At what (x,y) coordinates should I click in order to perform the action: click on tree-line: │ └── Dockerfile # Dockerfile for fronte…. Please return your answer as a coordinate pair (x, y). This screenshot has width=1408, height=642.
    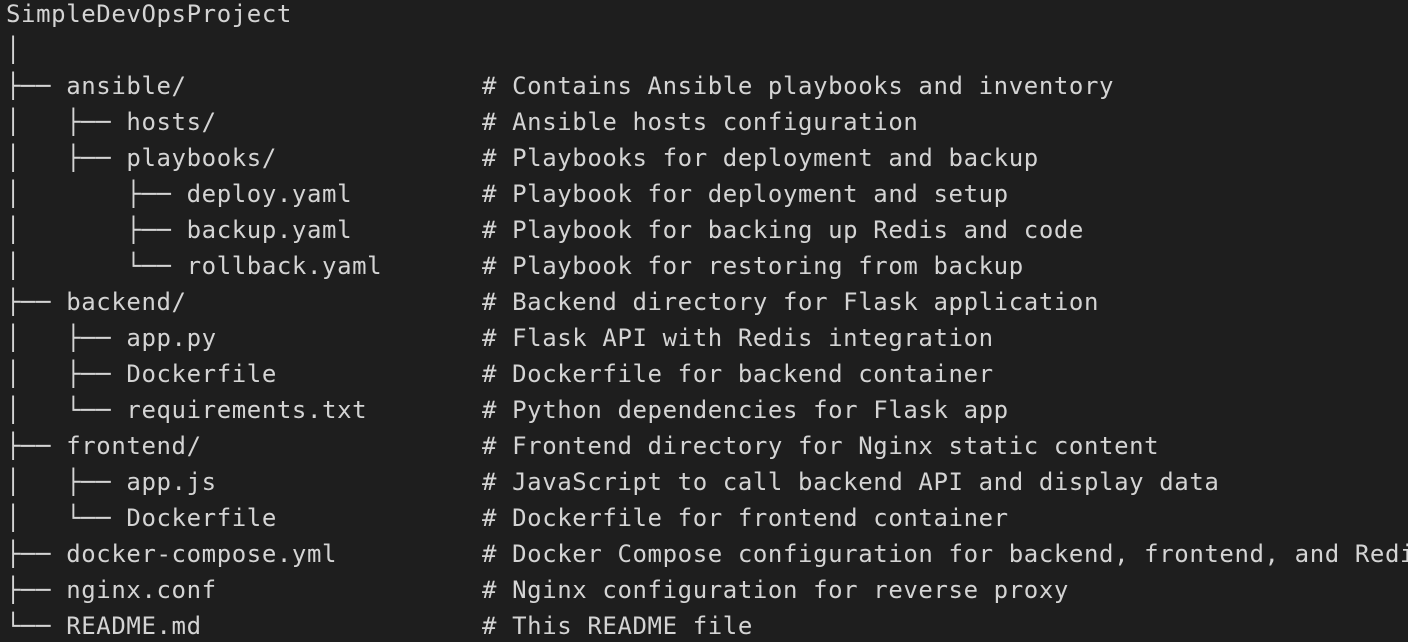
    Looking at the image, I should click on (507, 518).